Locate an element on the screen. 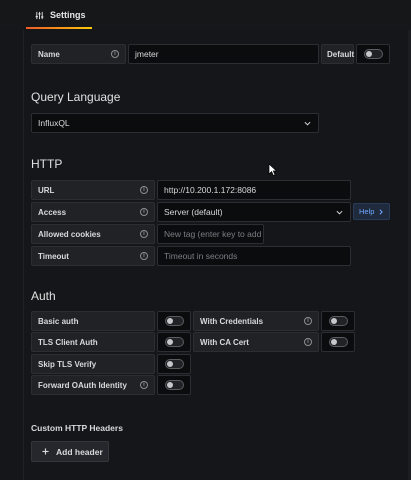 The height and width of the screenshot is (480, 411). plus-icon is located at coordinates (45, 451).